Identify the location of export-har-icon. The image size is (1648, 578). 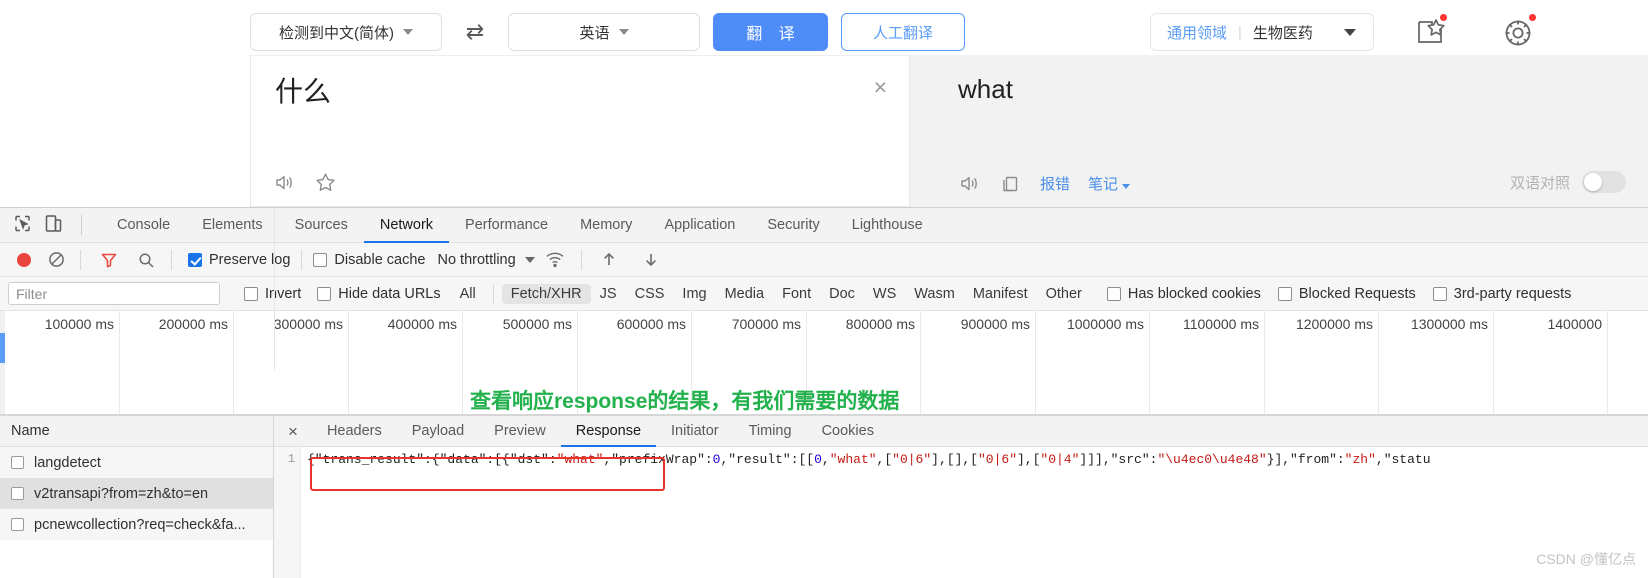
(651, 259).